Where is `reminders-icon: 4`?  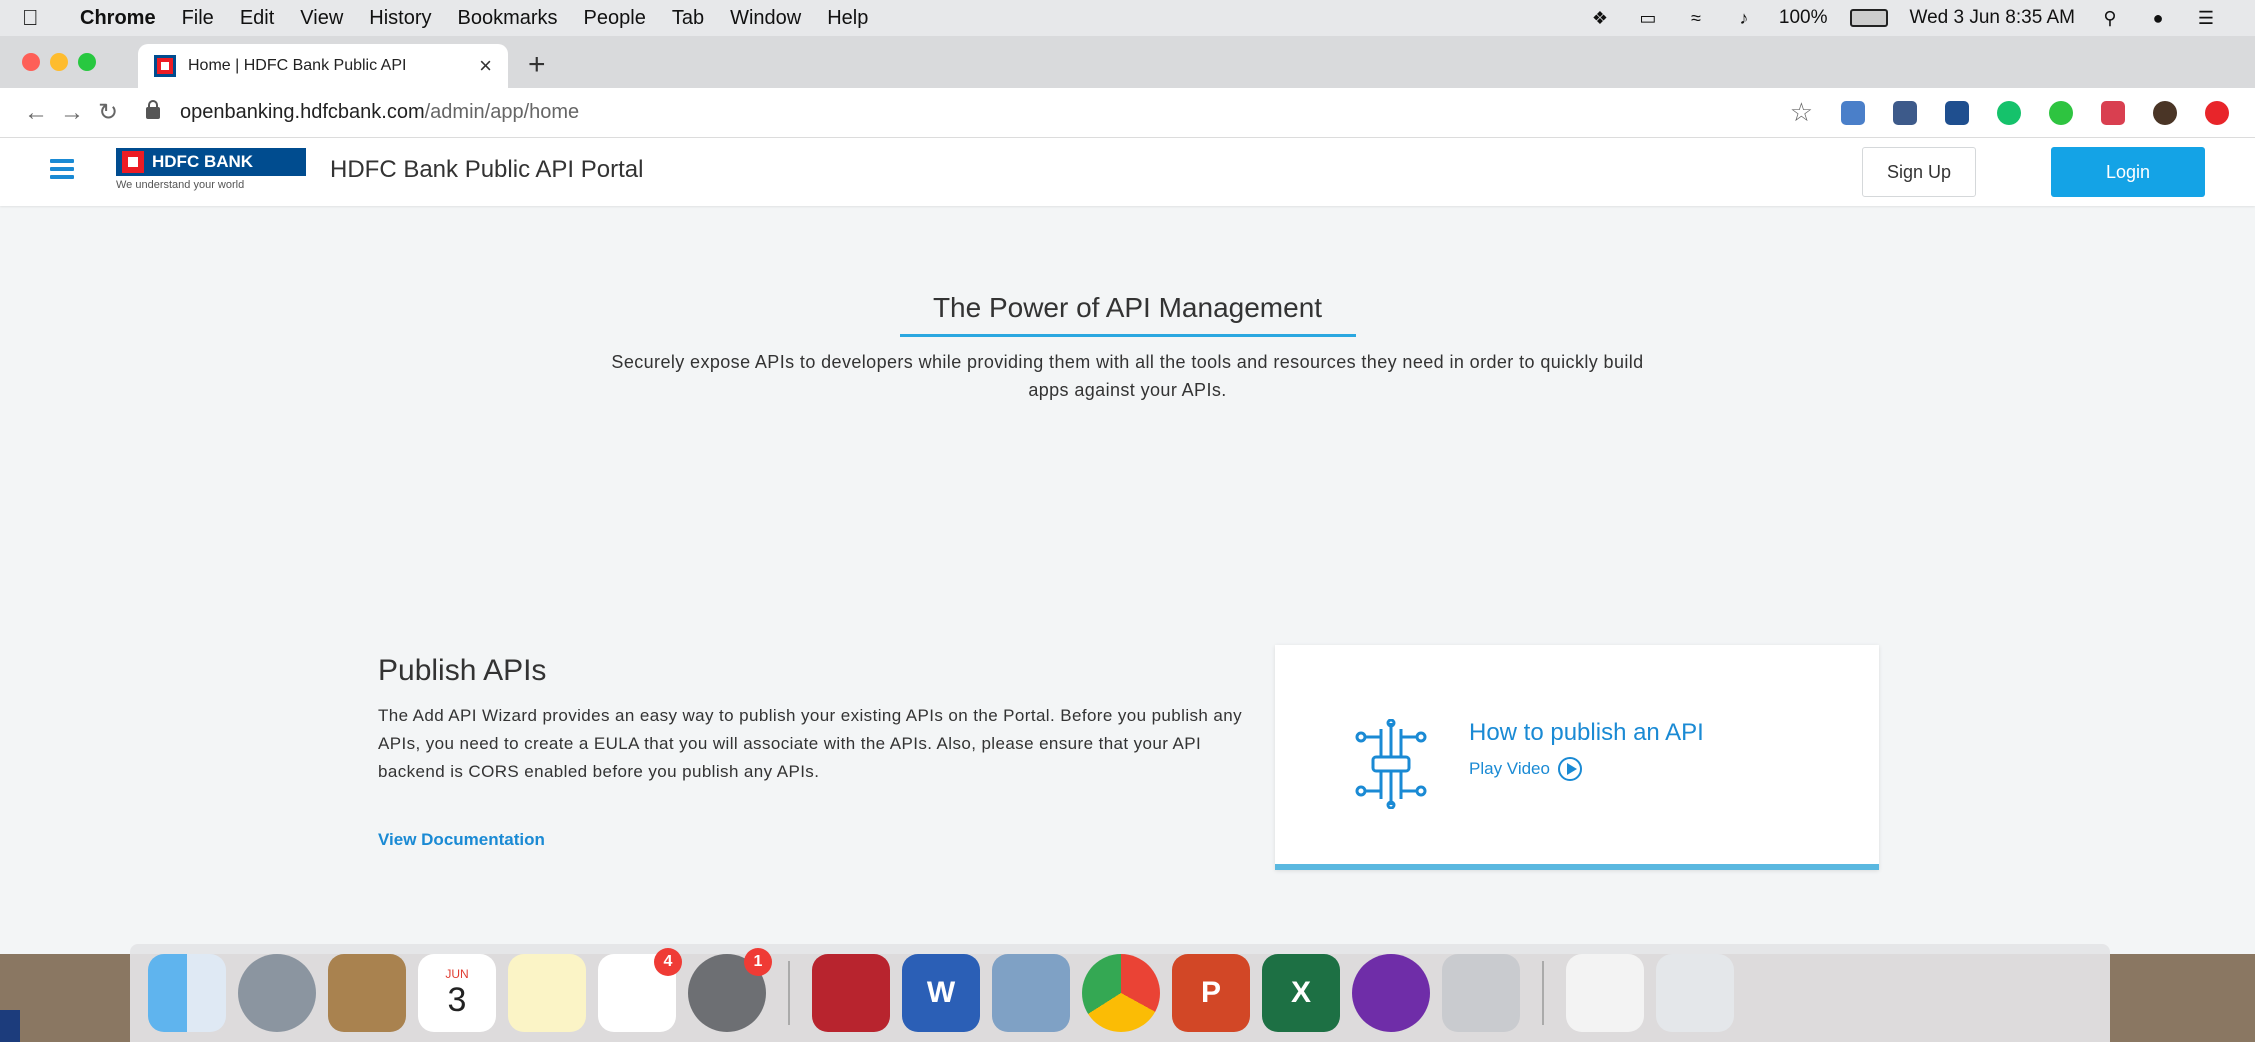 reminders-icon: 4 is located at coordinates (640, 990).